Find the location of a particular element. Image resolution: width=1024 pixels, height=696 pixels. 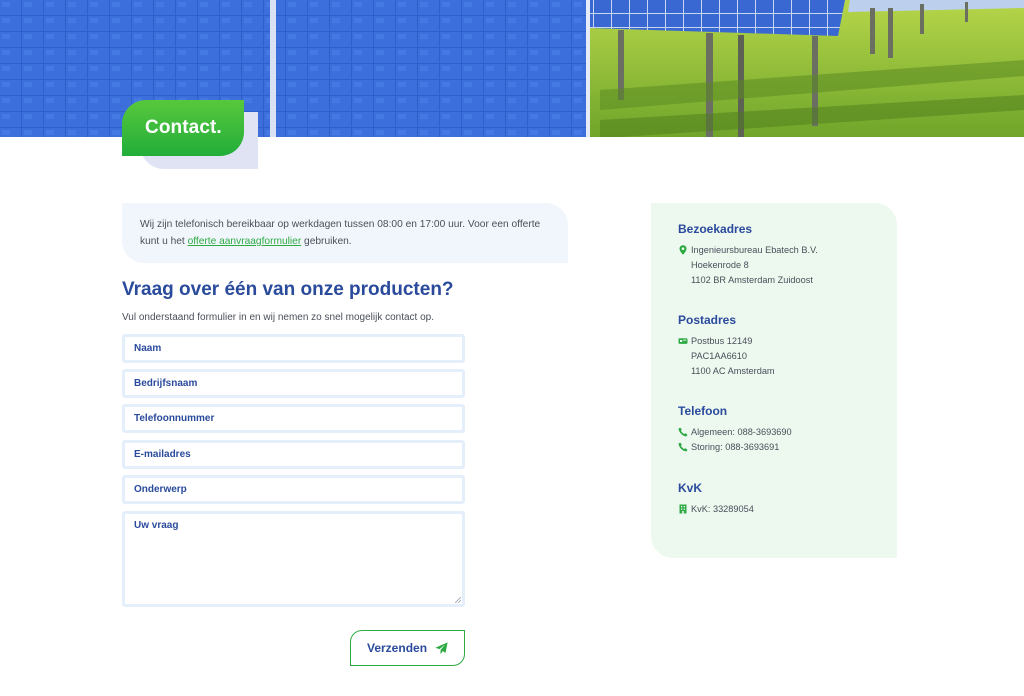

notice-text-after: gebruiken. is located at coordinates (326, 241).